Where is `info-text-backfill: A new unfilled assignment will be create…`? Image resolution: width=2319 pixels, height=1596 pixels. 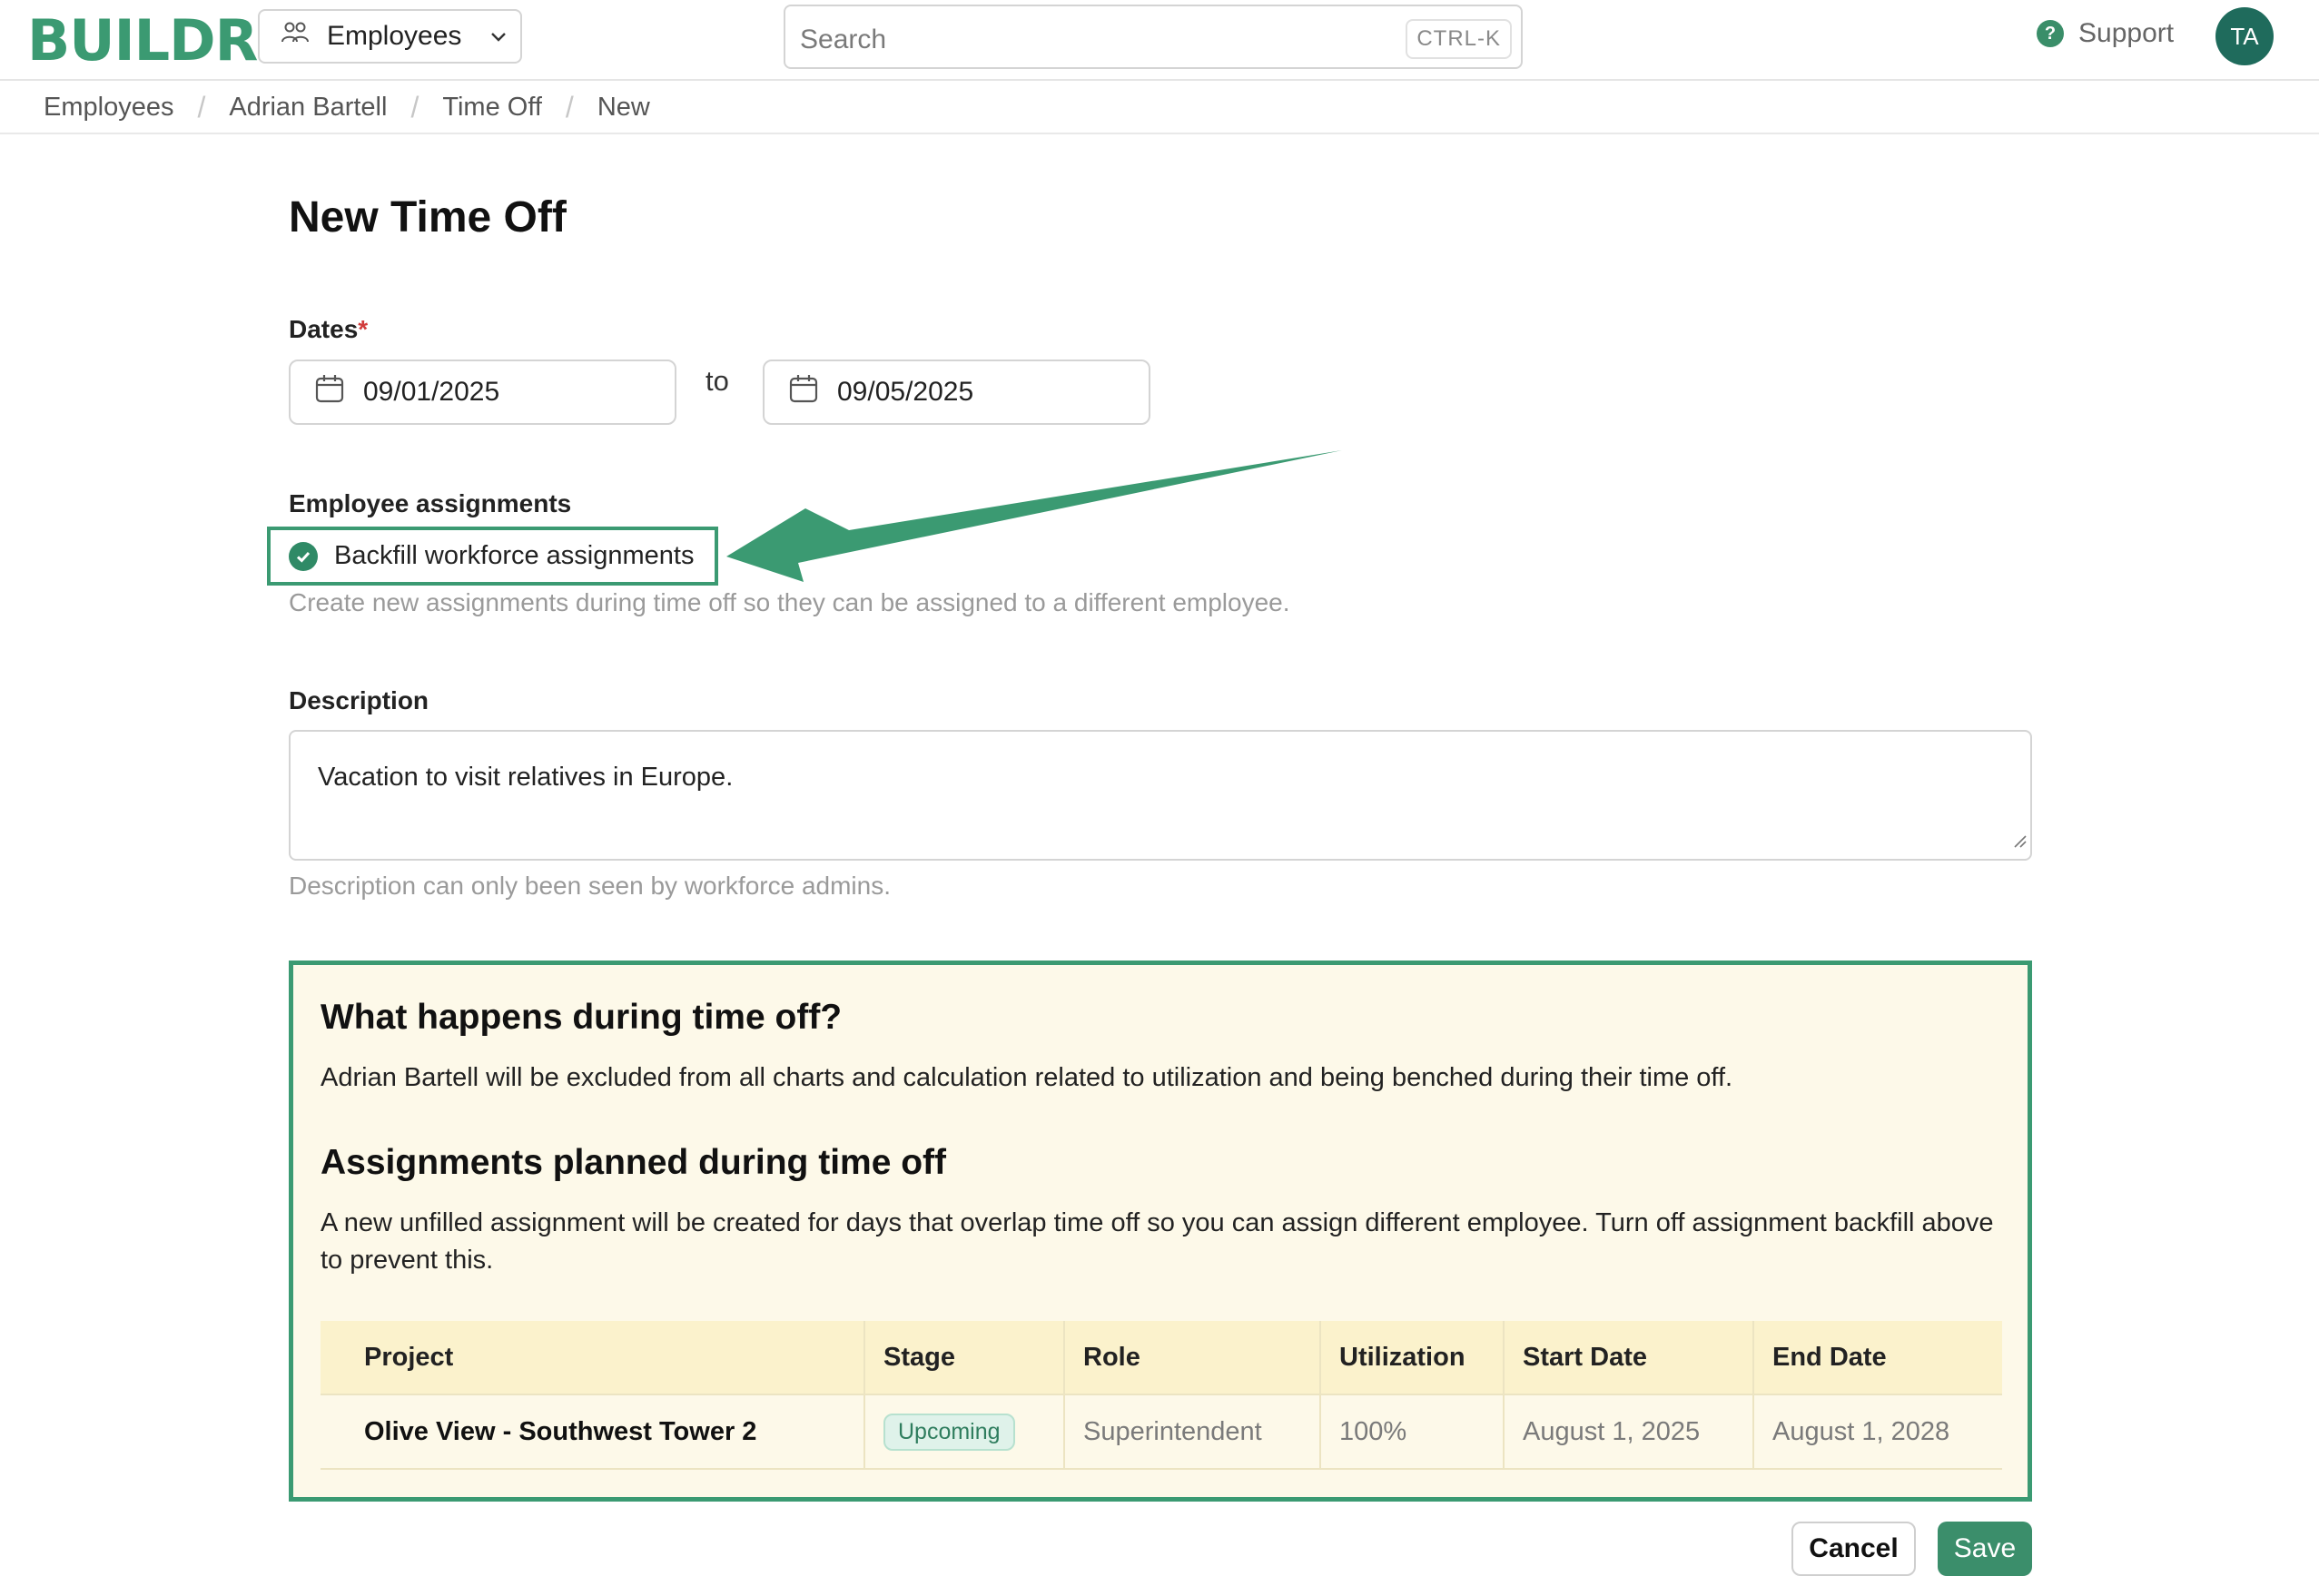
info-text-backfill: A new unfilled assignment will be create… is located at coordinates (1157, 1241).